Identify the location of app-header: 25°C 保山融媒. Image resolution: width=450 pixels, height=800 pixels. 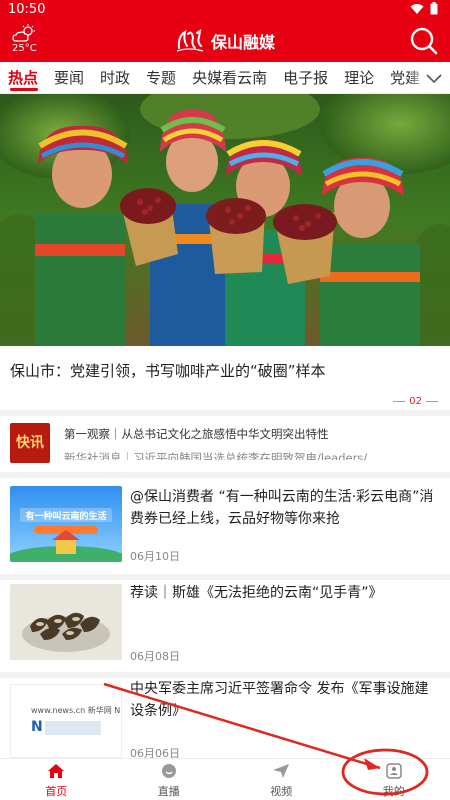
(225, 41).